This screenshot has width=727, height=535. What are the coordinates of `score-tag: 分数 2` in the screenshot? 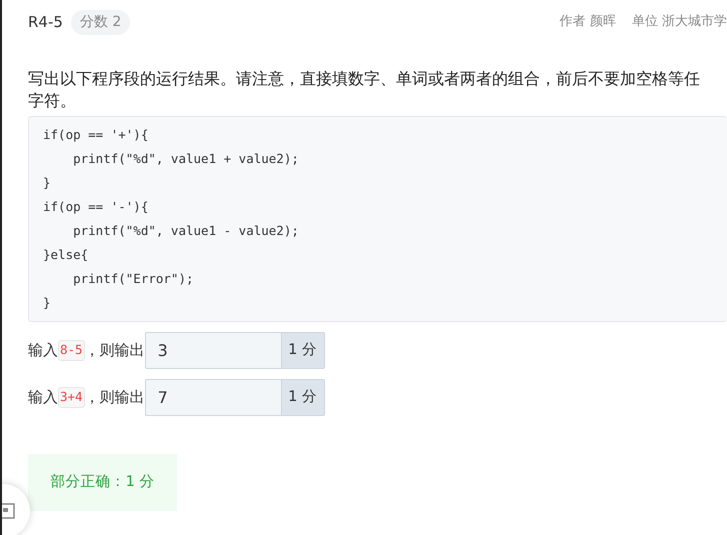 It's located at (100, 22).